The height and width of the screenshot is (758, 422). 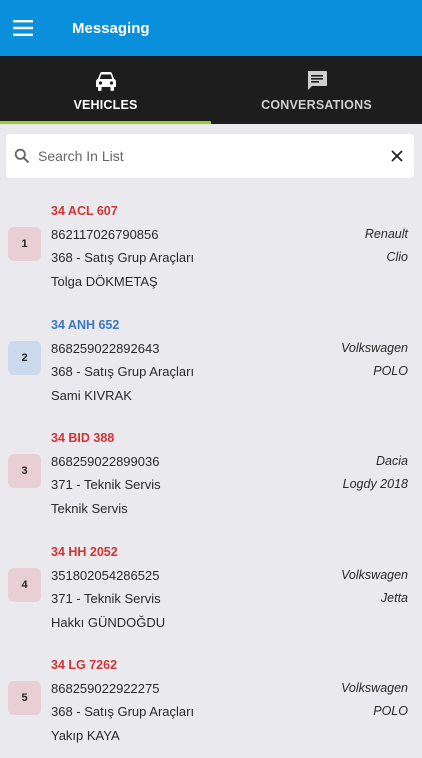 I want to click on tab-indicator, so click(x=316, y=122).